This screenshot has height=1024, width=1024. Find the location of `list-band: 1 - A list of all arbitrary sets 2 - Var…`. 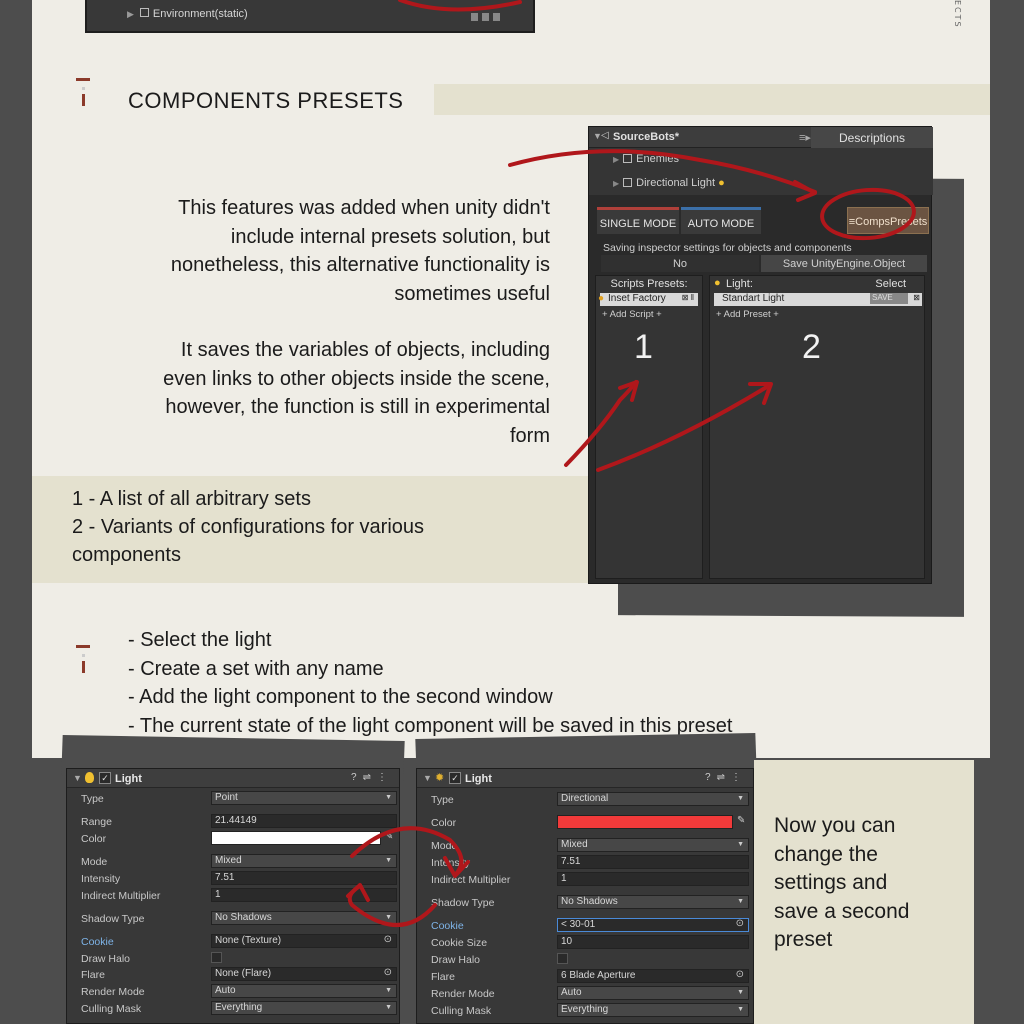

list-band: 1 - A list of all arbitrary sets 2 - Var… is located at coordinates (311, 529).